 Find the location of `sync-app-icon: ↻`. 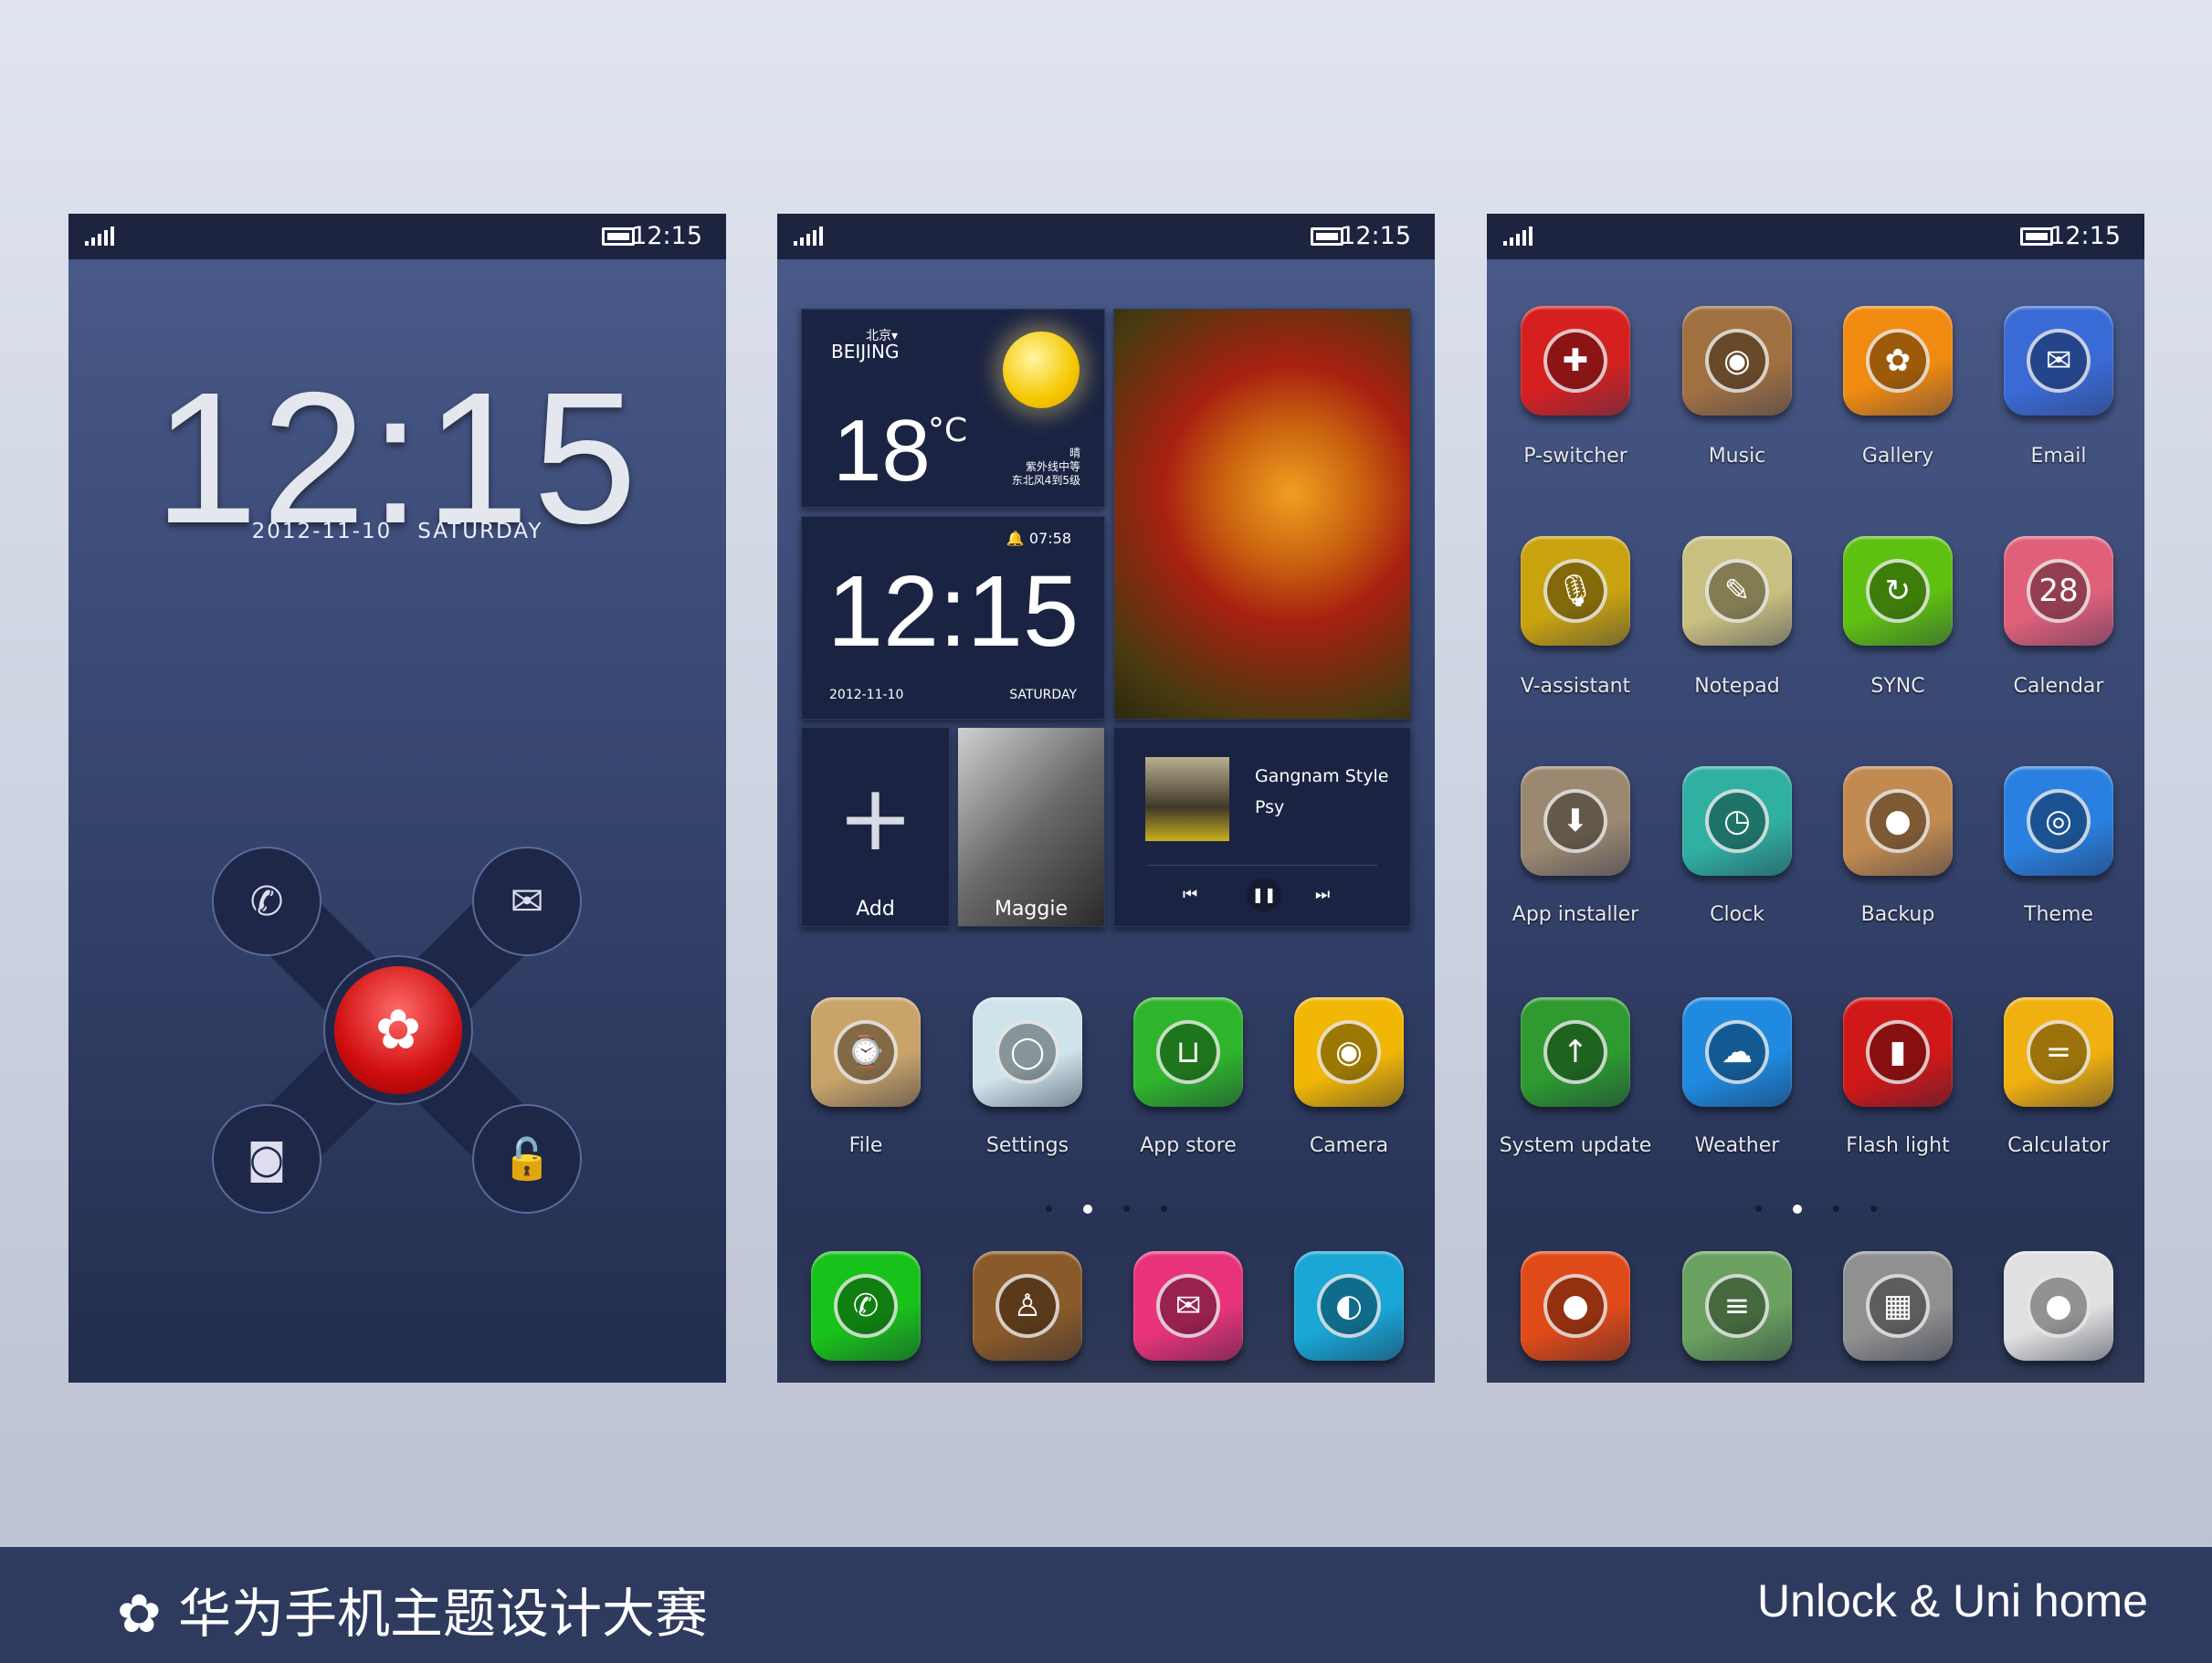

sync-app-icon: ↻ is located at coordinates (1898, 591).